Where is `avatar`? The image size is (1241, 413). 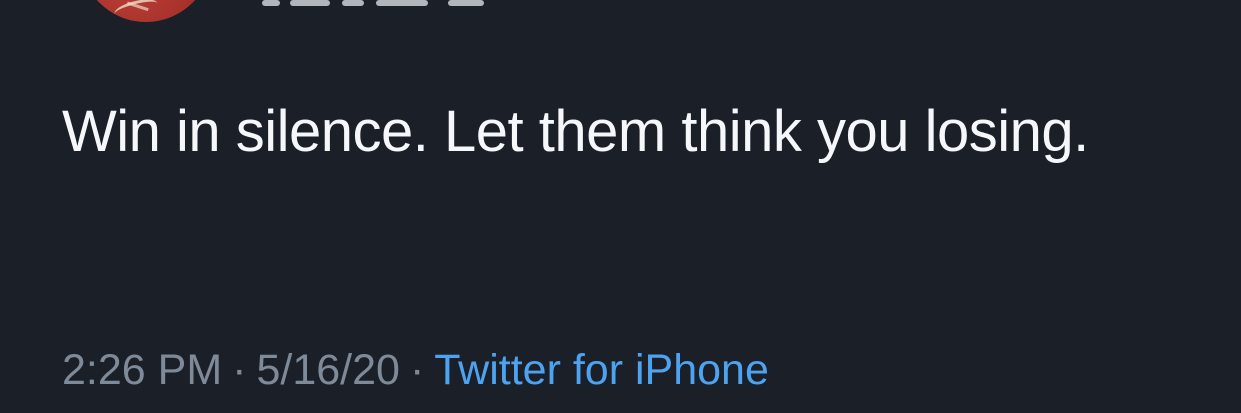
avatar is located at coordinates (146, 11).